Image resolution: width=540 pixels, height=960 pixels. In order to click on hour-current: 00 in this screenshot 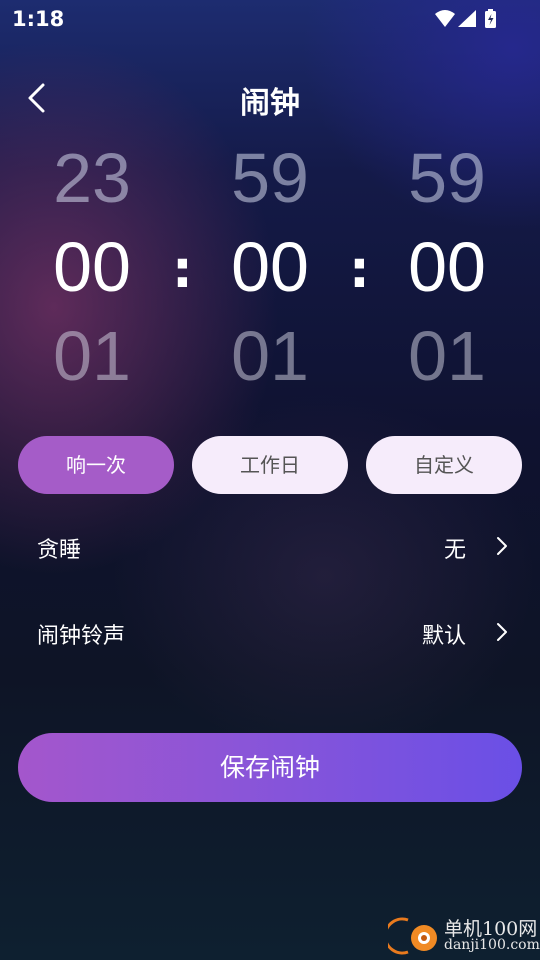, I will do `click(92, 267)`.